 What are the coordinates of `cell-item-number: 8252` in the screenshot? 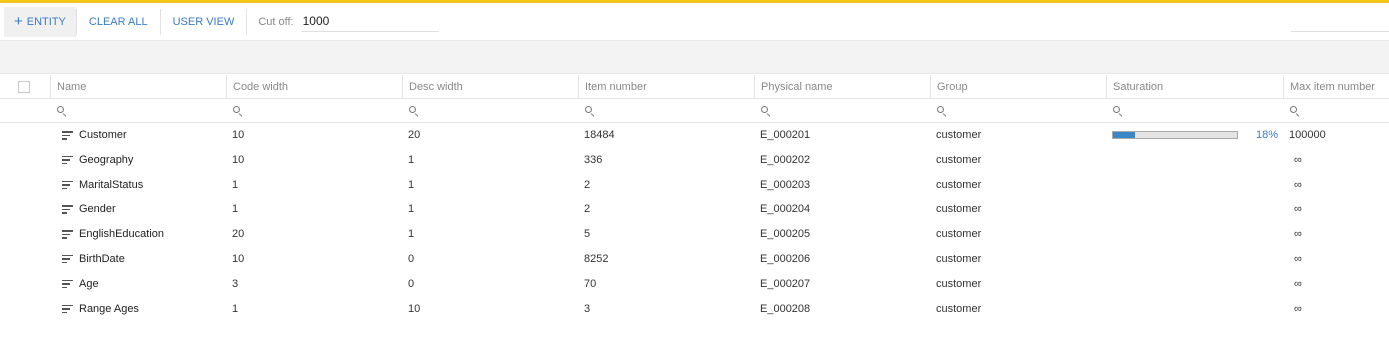 It's located at (596, 258).